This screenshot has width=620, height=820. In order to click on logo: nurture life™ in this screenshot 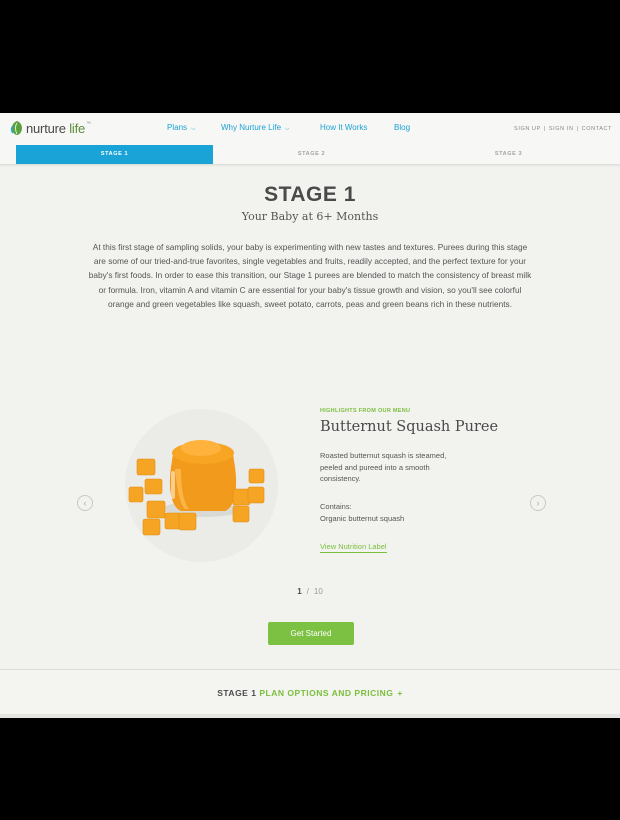, I will do `click(50, 128)`.